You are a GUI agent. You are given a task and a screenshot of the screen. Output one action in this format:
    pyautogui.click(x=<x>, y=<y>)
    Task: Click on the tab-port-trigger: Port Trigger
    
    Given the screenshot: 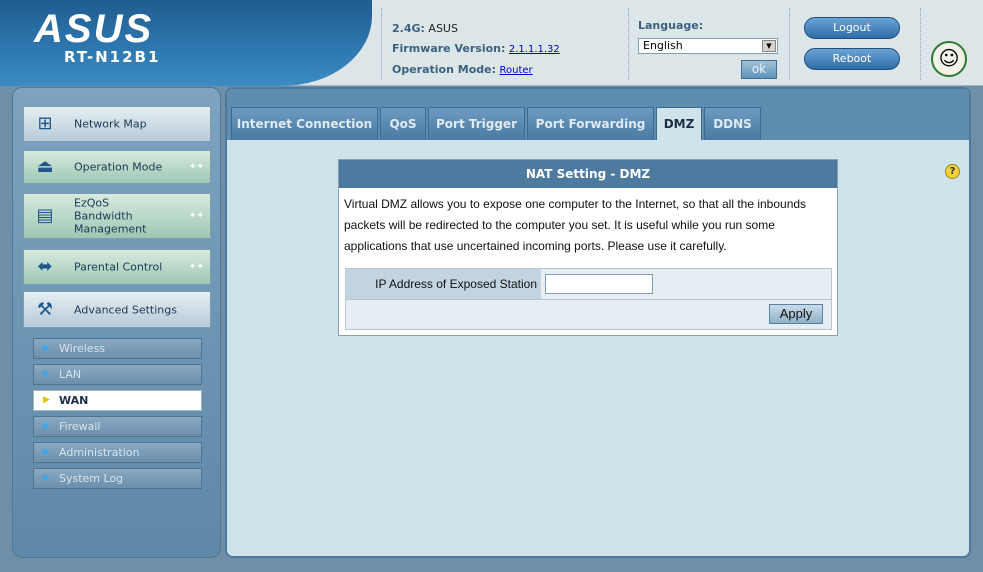 What is the action you would take?
    pyautogui.click(x=476, y=123)
    